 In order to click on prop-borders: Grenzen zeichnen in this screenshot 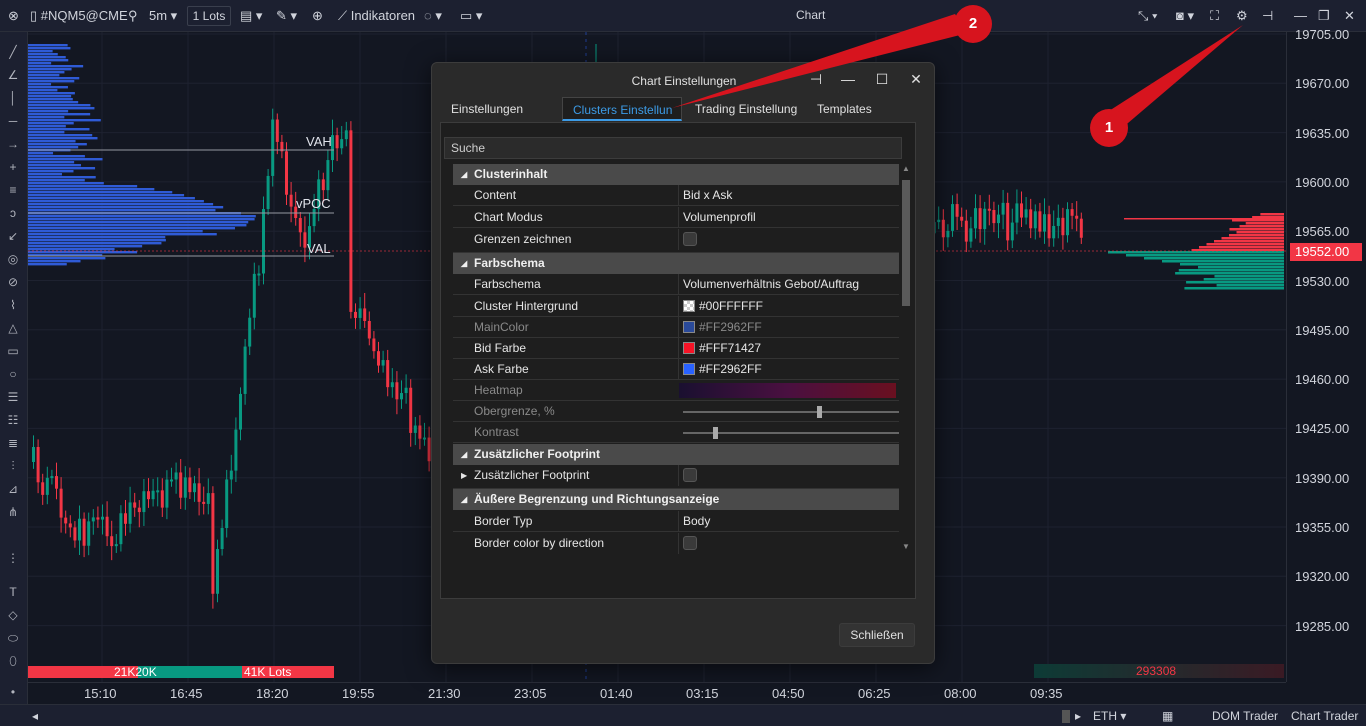, I will do `click(676, 241)`.